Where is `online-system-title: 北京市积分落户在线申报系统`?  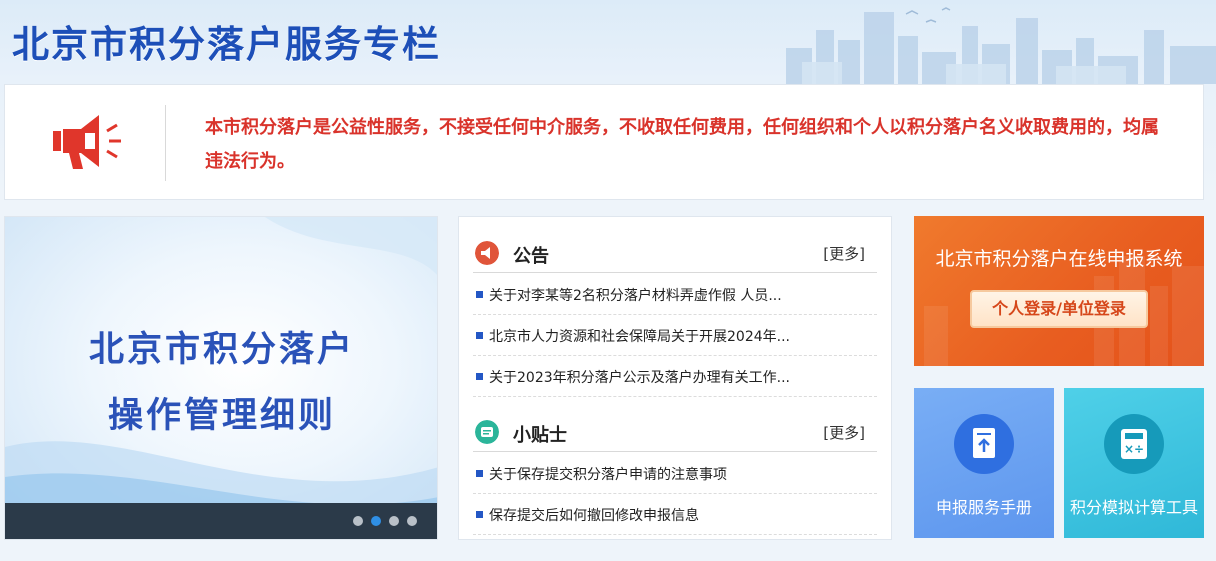
online-system-title: 北京市积分落户在线申报系统 is located at coordinates (1059, 259).